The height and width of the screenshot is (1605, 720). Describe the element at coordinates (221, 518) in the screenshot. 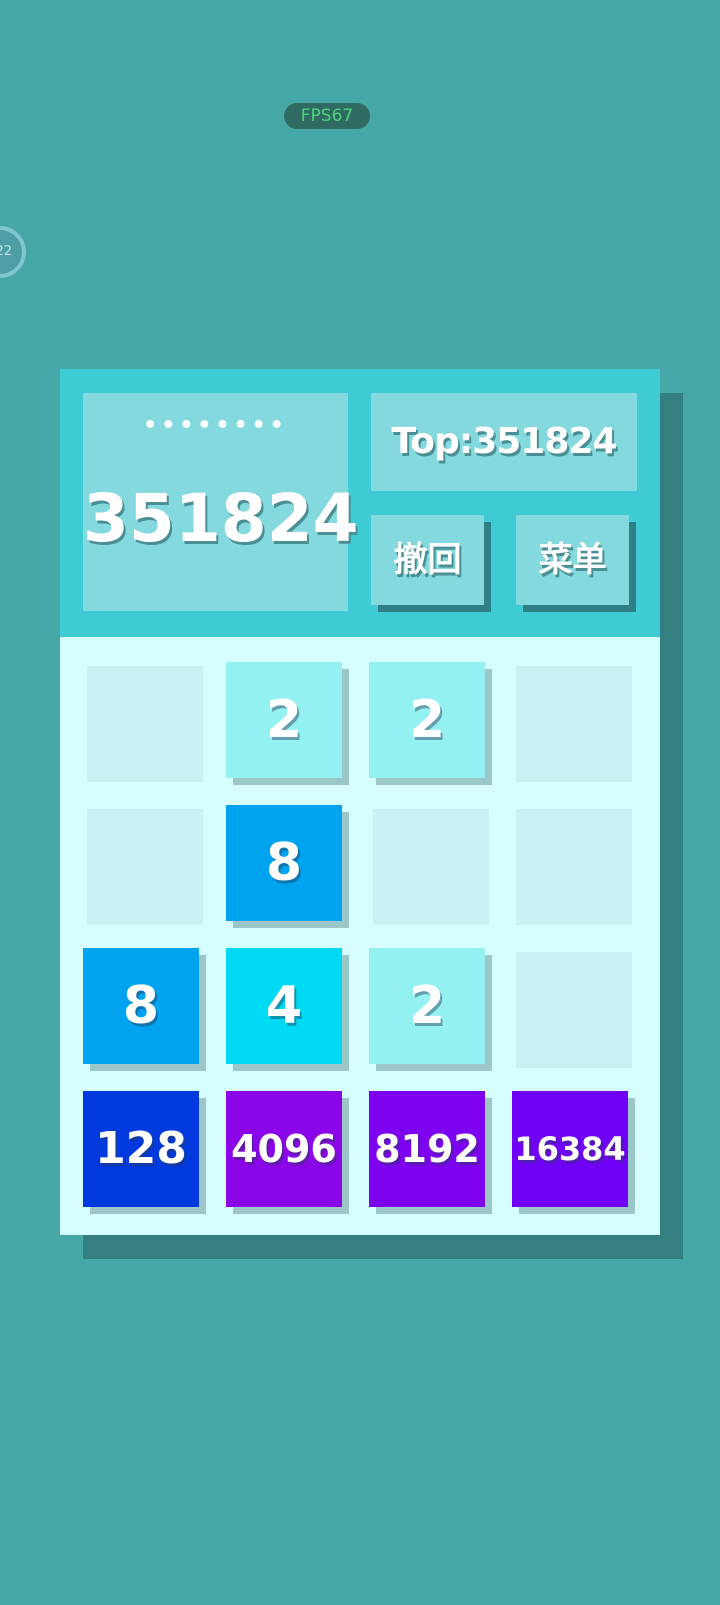

I see `current-score: 351824` at that location.